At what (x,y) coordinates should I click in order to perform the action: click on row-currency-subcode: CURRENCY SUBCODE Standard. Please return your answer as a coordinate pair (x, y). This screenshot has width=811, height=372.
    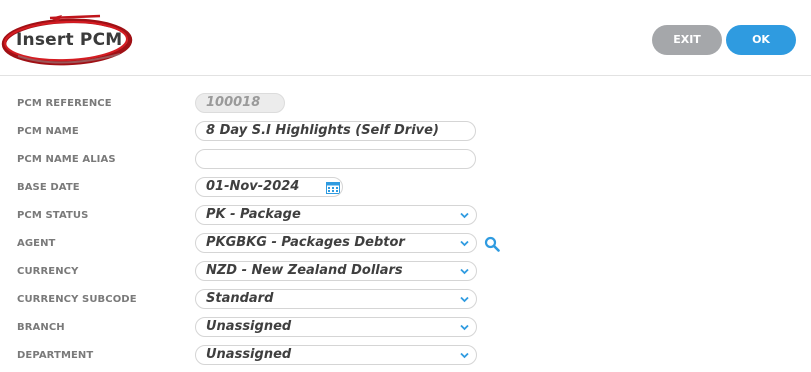
    Looking at the image, I should click on (405, 300).